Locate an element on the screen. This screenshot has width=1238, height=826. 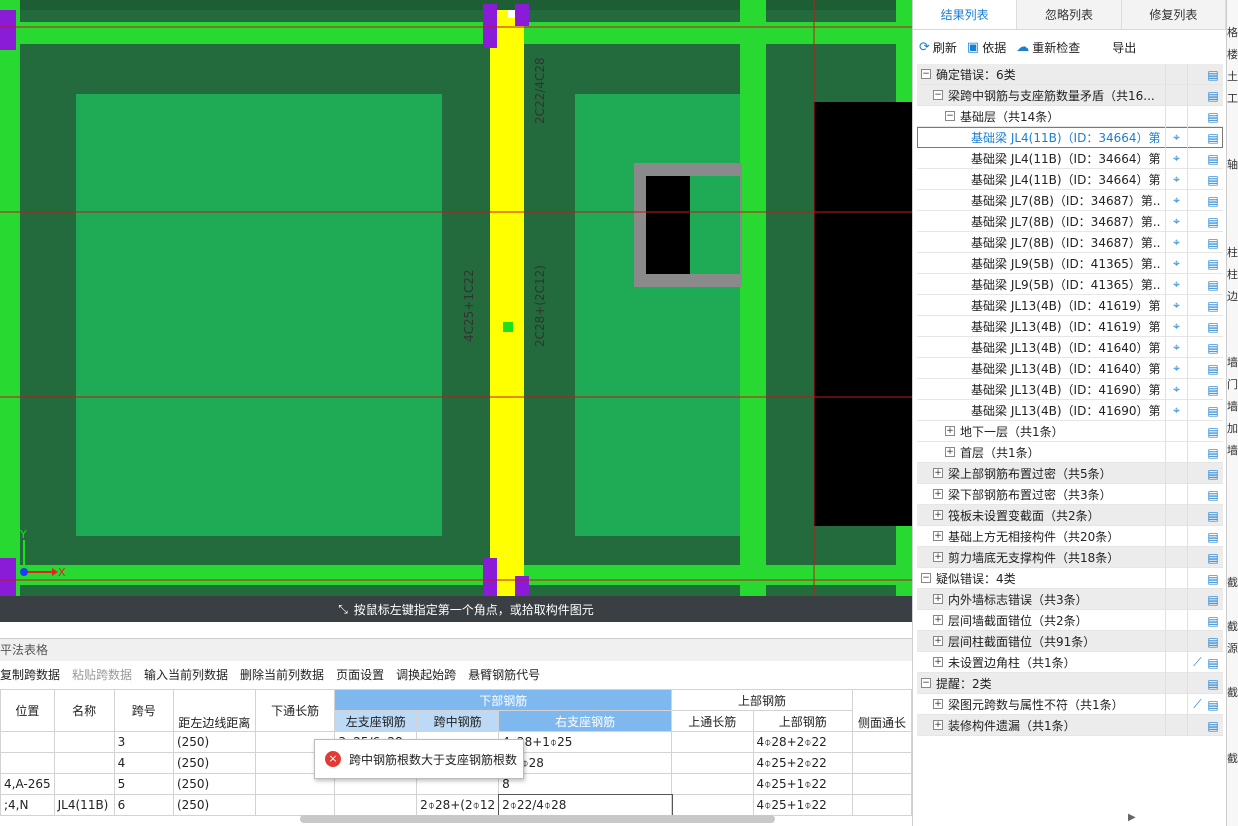
cell-through is located at coordinates (295, 805).